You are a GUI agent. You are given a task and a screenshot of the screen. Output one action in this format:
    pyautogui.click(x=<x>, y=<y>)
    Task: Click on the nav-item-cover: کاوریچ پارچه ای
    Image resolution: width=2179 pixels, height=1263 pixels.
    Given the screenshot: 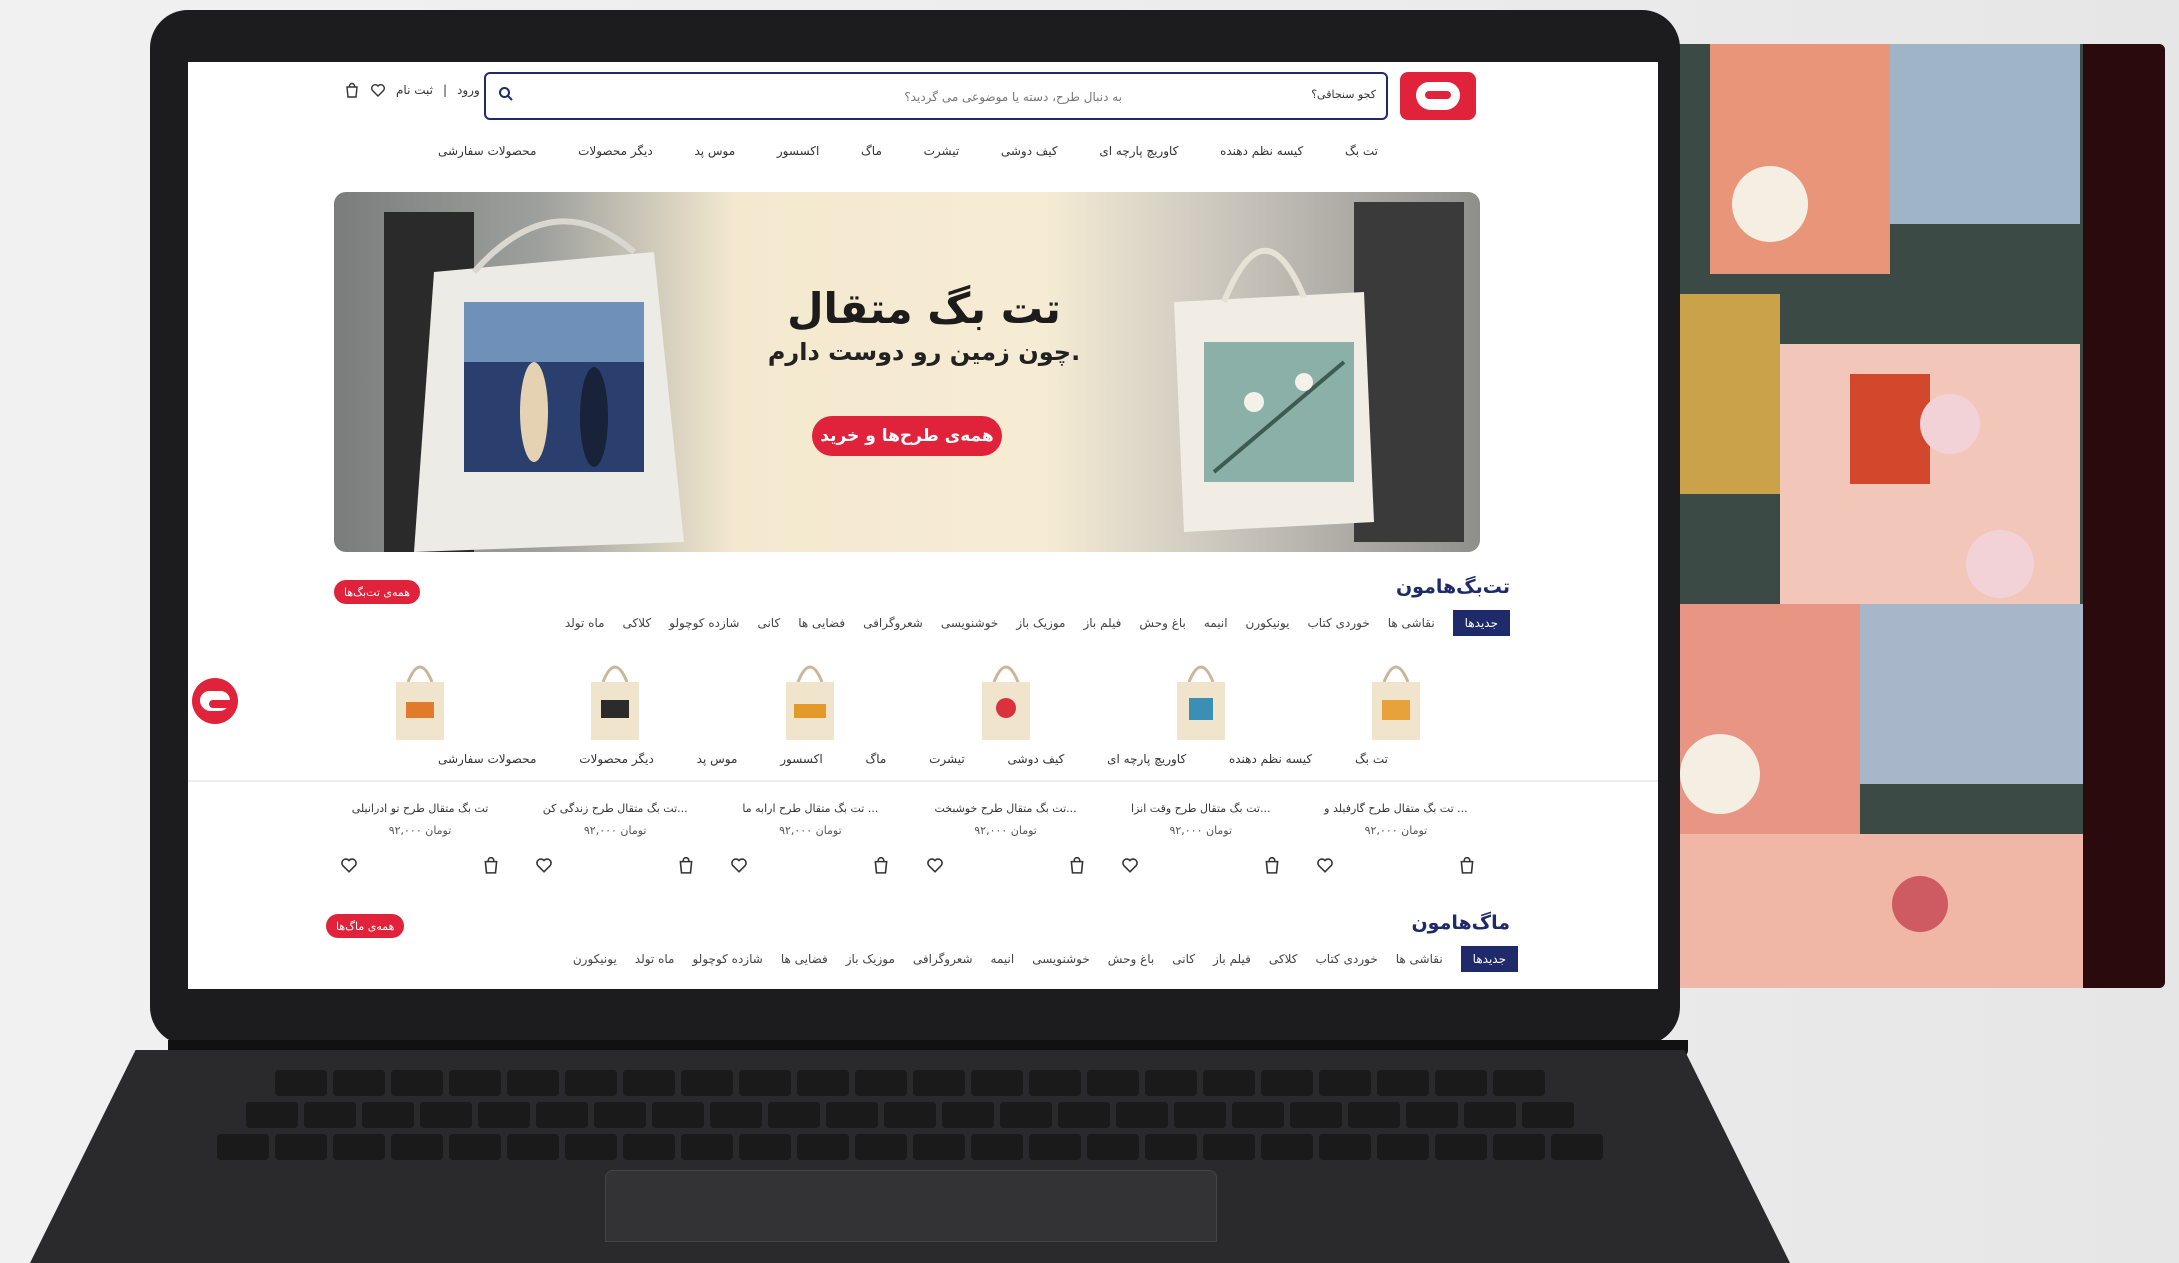 What is the action you would take?
    pyautogui.click(x=1138, y=151)
    